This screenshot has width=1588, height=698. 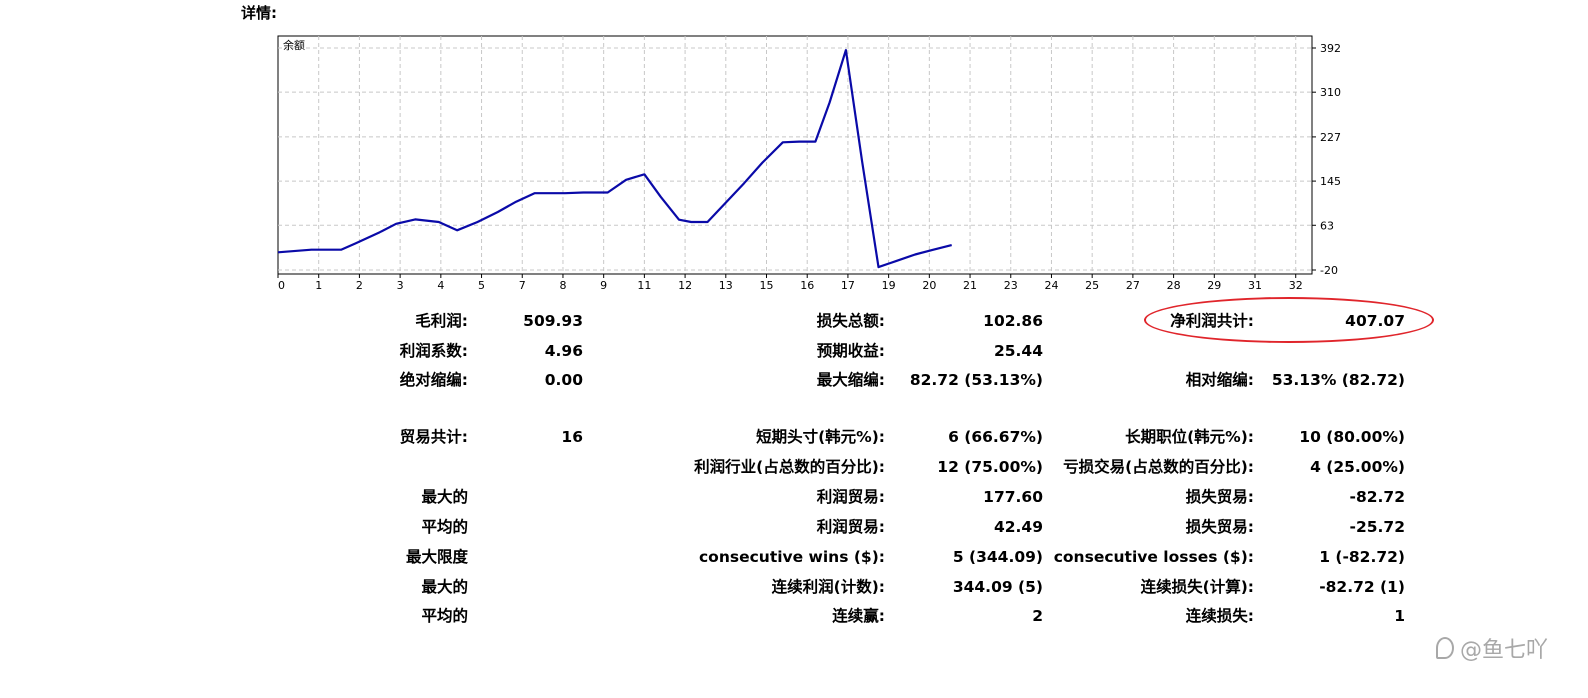 I want to click on total-trades-value: 16, so click(x=572, y=437).